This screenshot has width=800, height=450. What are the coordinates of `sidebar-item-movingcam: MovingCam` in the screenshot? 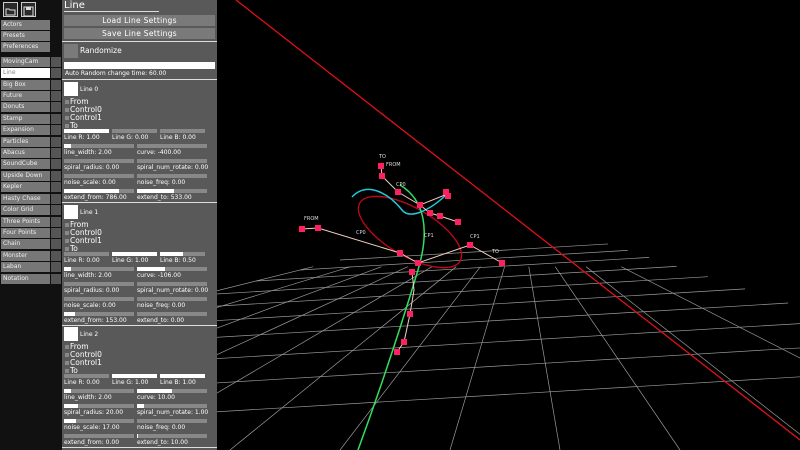 It's located at (25, 62).